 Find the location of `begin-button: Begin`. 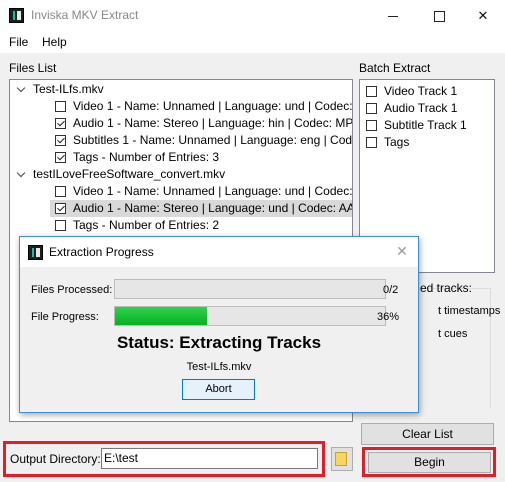

begin-button: Begin is located at coordinates (429, 462).